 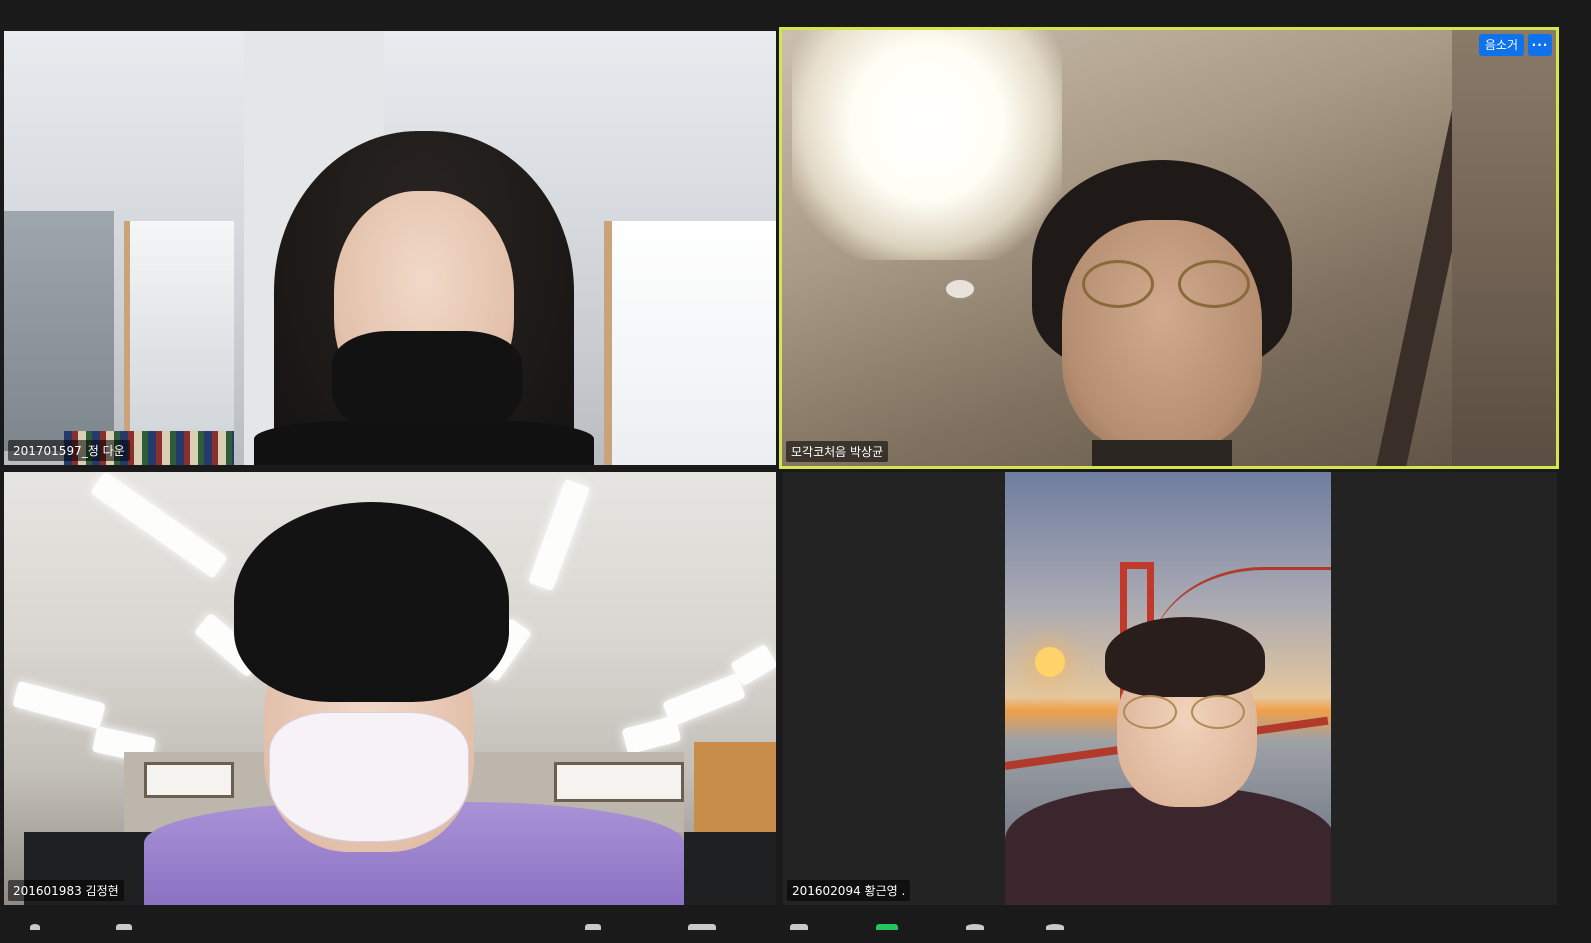 What do you see at coordinates (849, 890) in the screenshot?
I see `participant-name-label: 201602094 황근영 .` at bounding box center [849, 890].